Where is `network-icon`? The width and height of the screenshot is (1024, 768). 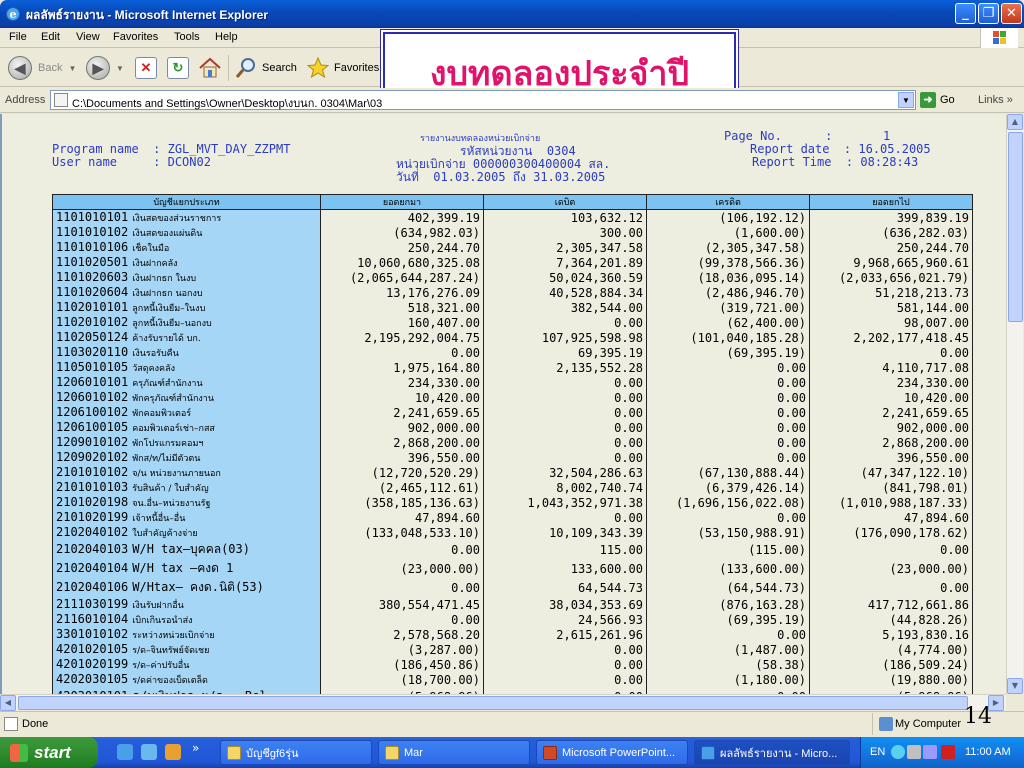 network-icon is located at coordinates (914, 752).